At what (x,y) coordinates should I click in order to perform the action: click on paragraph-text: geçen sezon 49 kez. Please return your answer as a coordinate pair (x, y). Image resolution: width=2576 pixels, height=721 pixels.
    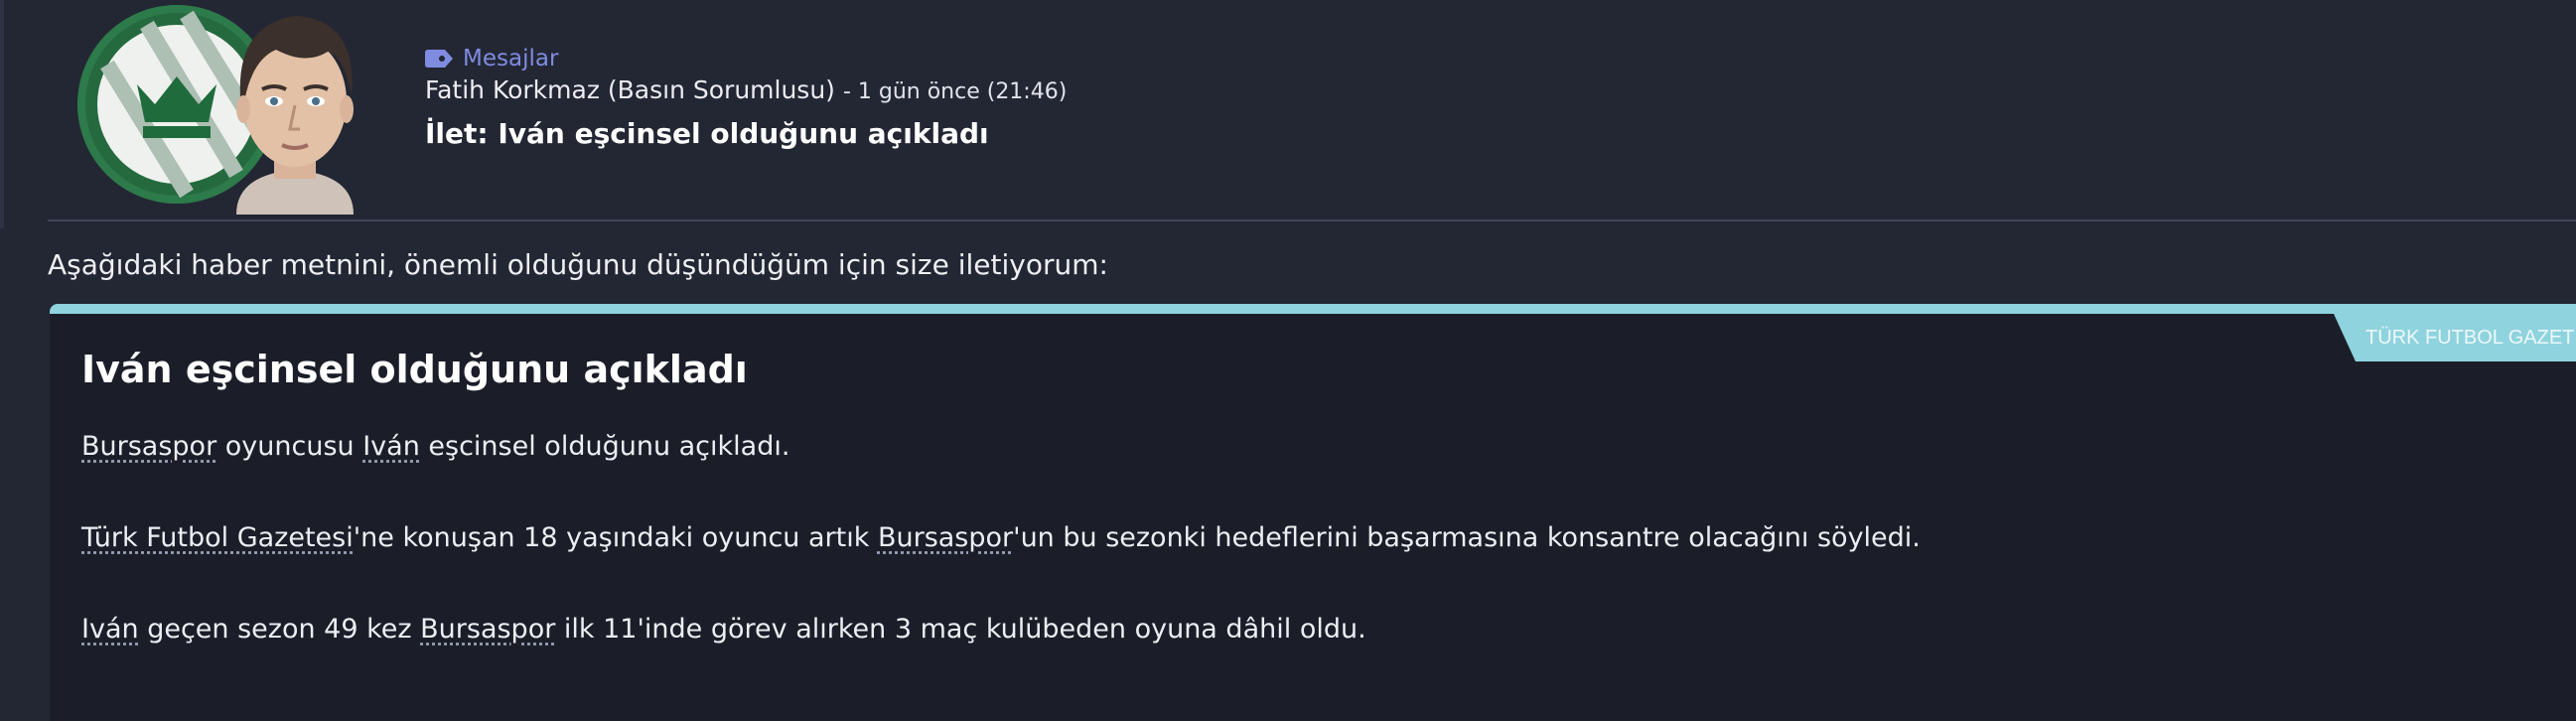
    Looking at the image, I should click on (279, 629).